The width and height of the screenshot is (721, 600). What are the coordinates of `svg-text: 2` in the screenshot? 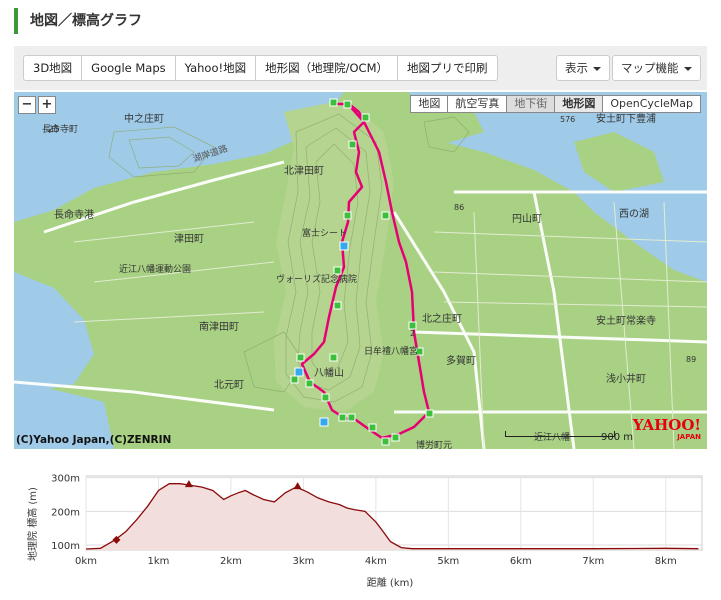 It's located at (412, 333).